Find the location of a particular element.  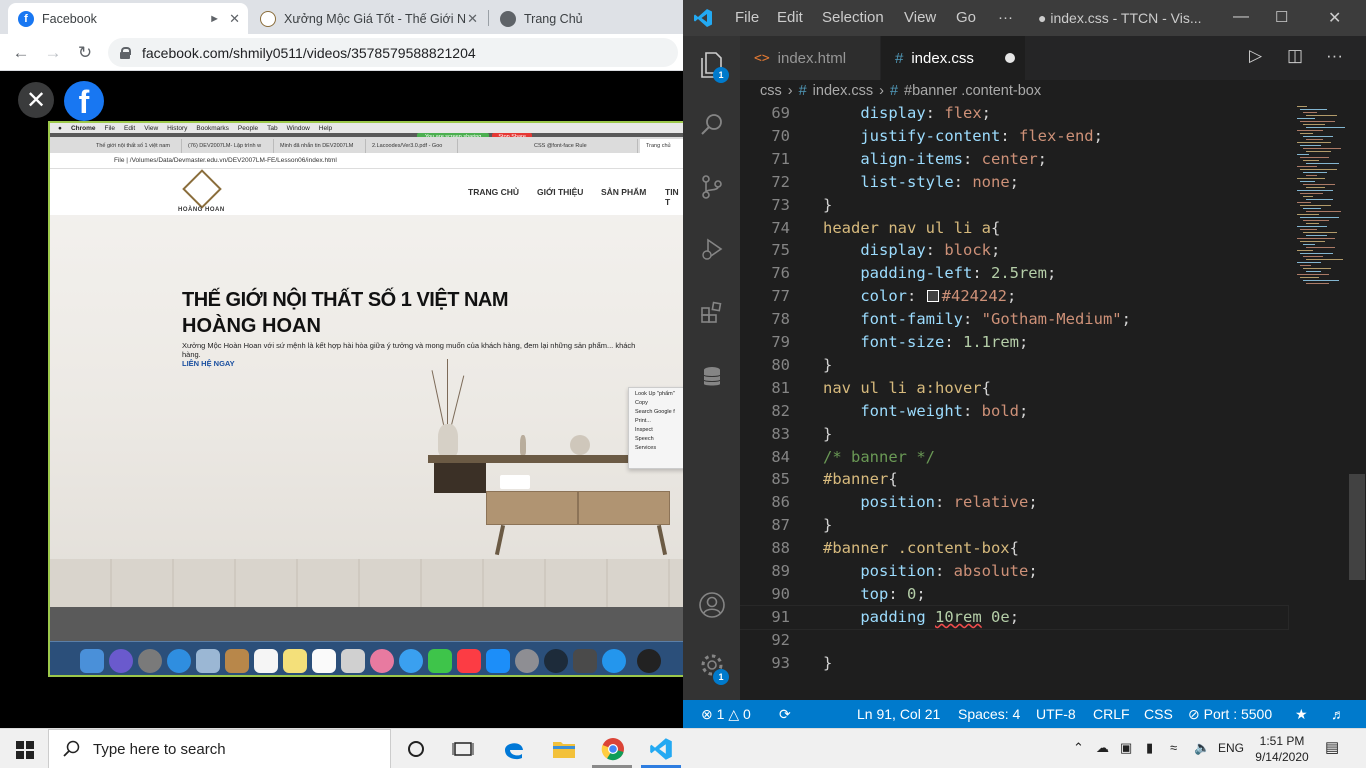

code-line: 79 font-size: 1.1rem; is located at coordinates (1014, 342).